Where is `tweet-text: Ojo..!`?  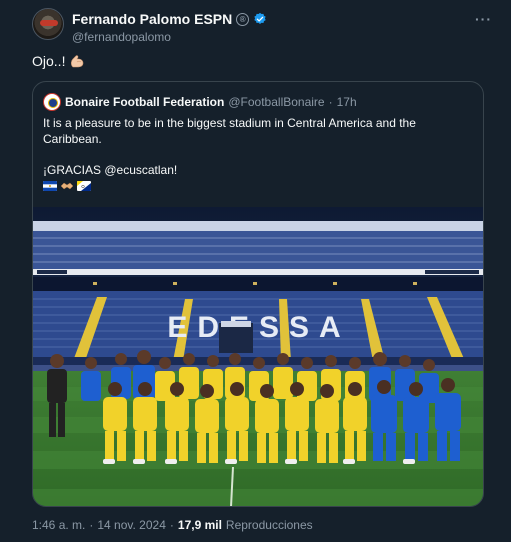
tweet-text: Ojo..! is located at coordinates (58, 61).